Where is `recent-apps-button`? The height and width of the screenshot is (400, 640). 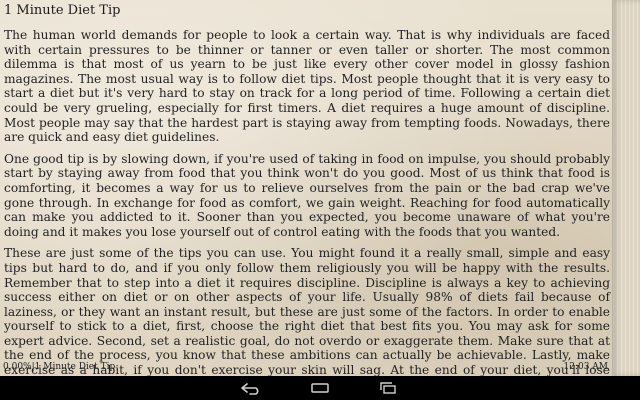 recent-apps-button is located at coordinates (388, 388).